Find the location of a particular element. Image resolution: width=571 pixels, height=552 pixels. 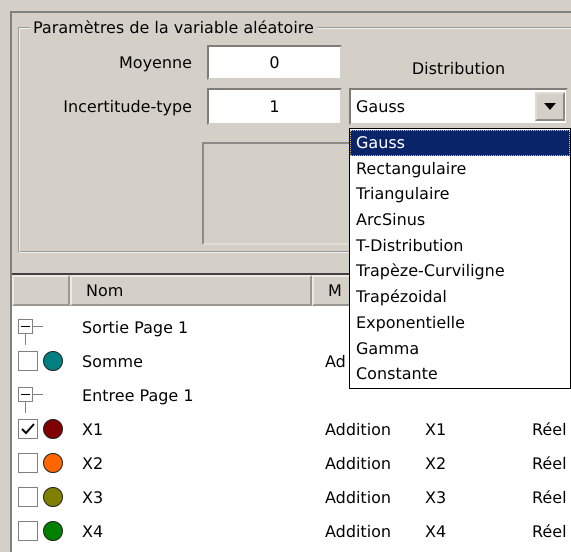

field-label: Incertitude-type is located at coordinates (127, 106).